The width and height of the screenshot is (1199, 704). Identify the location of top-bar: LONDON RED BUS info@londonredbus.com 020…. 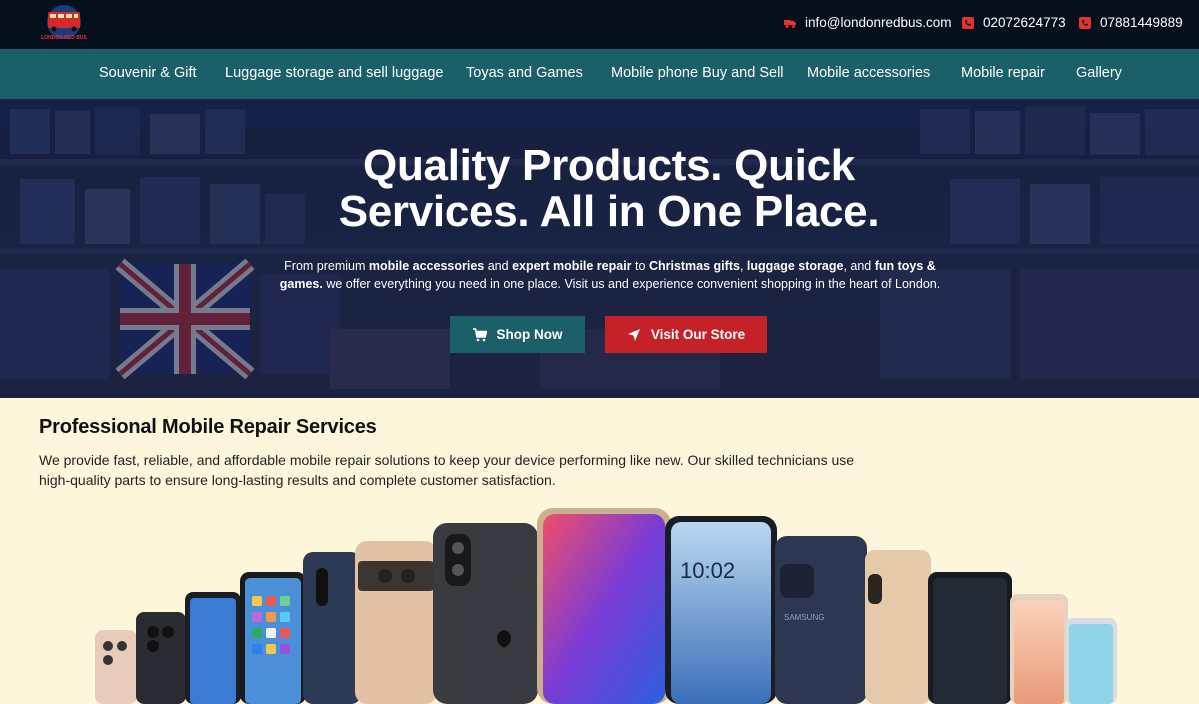
(599, 24).